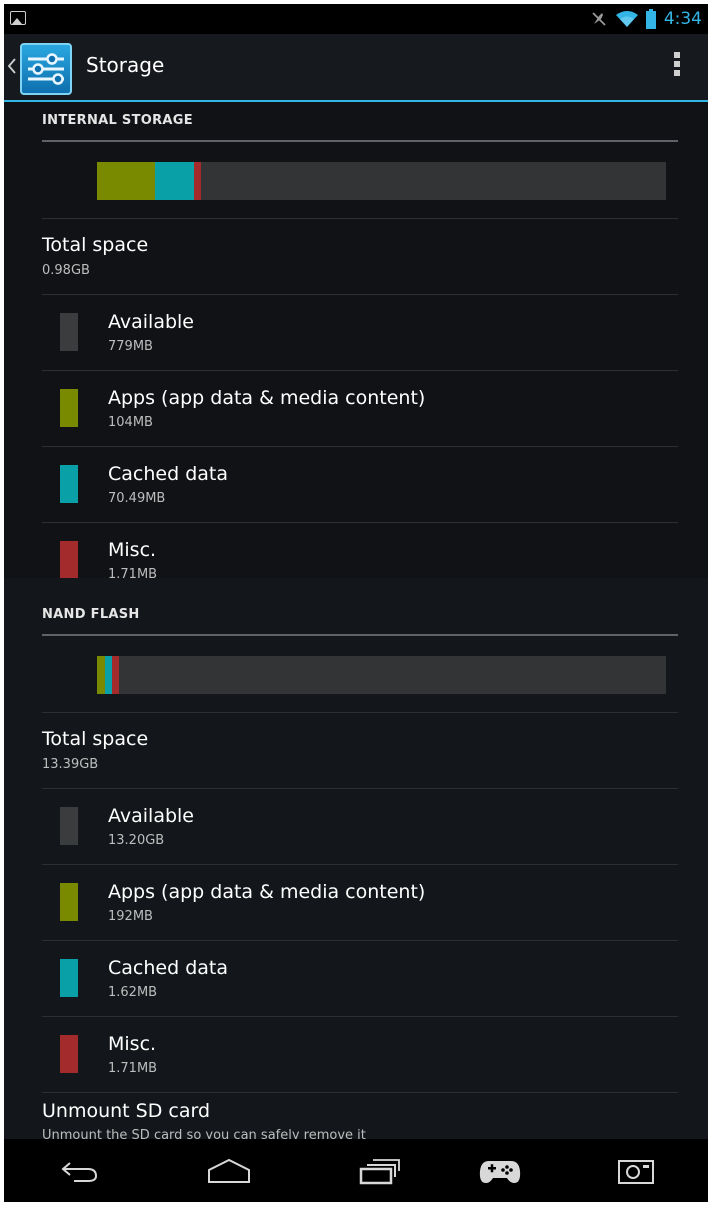 The width and height of the screenshot is (712, 1206). I want to click on item-value: 70.49MB, so click(137, 498).